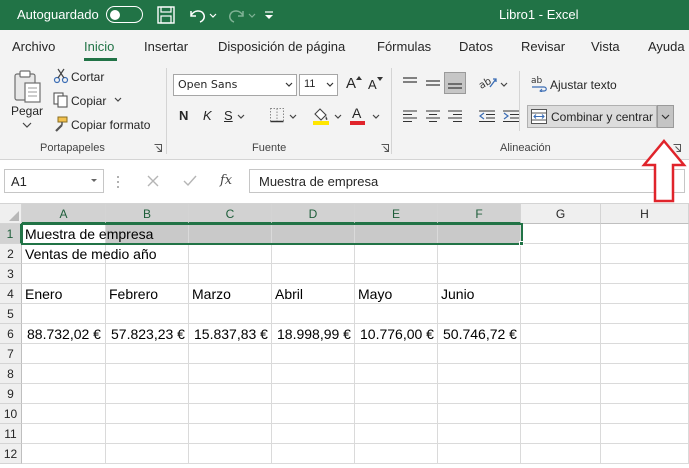 The height and width of the screenshot is (468, 689). Describe the element at coordinates (479, 454) in the screenshot. I see `cell-f12` at that location.